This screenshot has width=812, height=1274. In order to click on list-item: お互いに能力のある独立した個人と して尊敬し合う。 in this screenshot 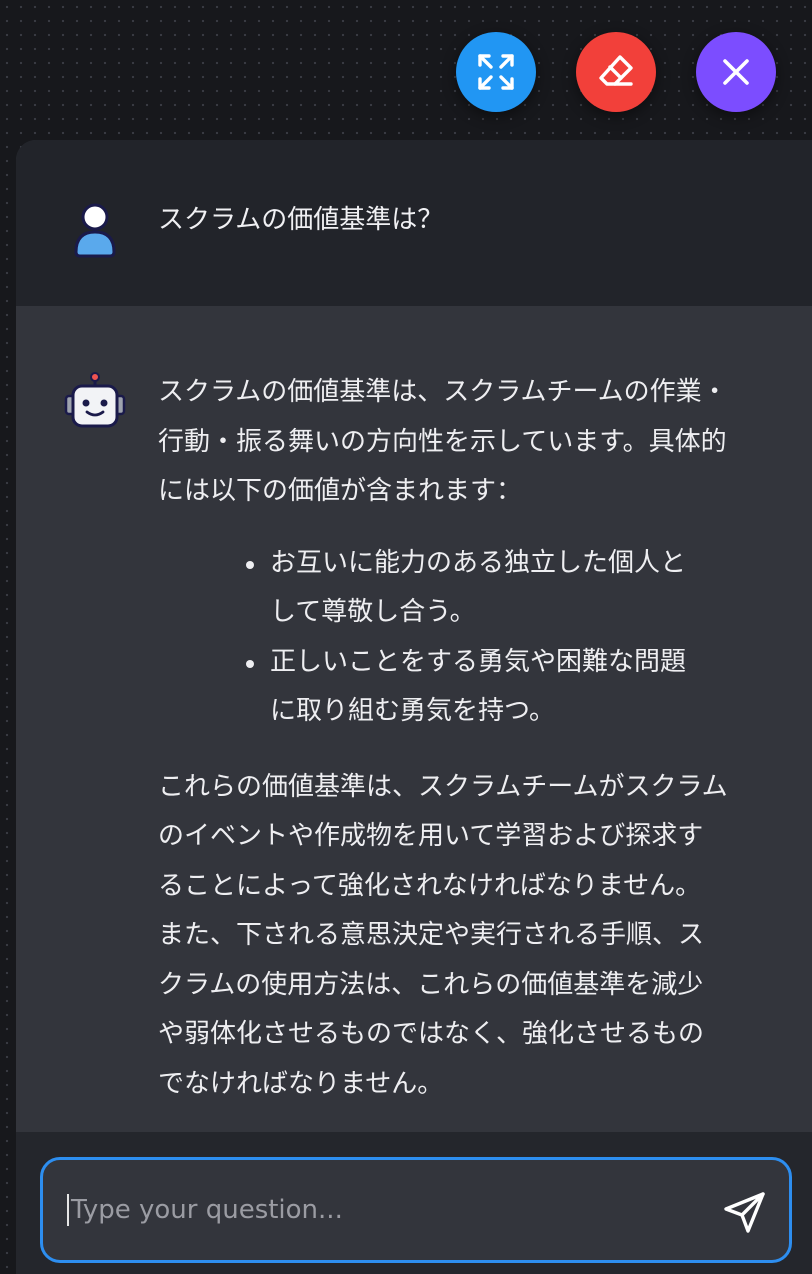, I will do `click(487, 588)`.